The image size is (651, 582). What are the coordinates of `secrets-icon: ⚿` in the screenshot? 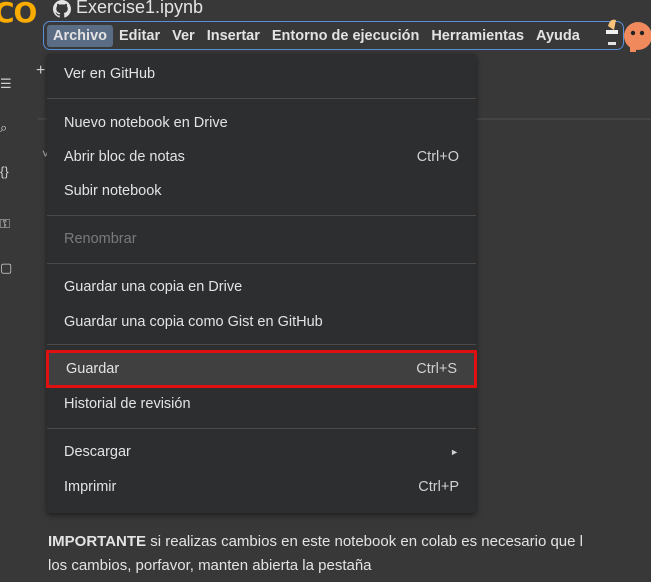 It's located at (6, 224).